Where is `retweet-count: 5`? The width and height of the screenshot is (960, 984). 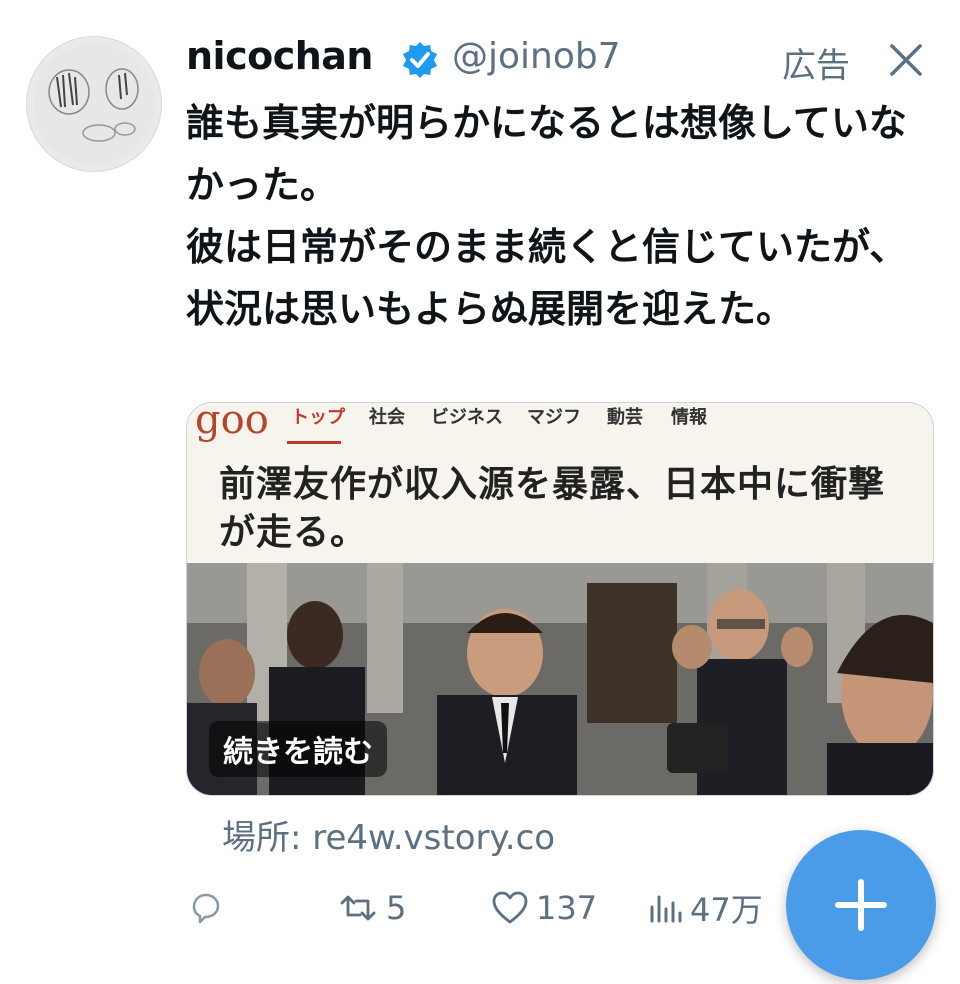
retweet-count: 5 is located at coordinates (396, 908).